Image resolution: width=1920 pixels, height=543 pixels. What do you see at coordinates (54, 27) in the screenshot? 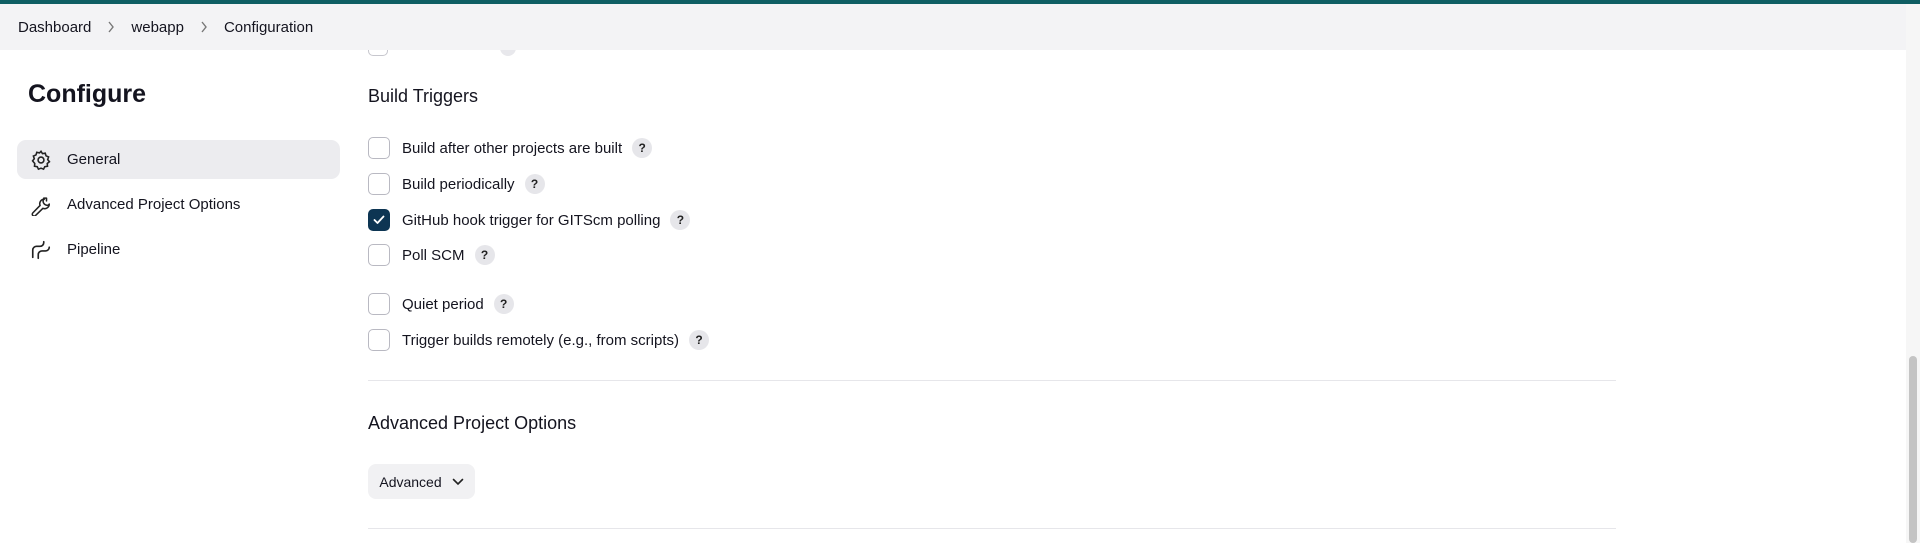
I see `breadcrumb-dashboard: Dashboard` at bounding box center [54, 27].